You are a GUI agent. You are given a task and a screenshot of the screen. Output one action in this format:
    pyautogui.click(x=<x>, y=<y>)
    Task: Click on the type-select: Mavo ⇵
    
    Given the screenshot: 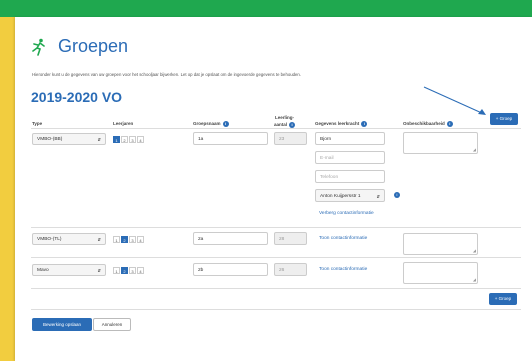 What is the action you would take?
    pyautogui.click(x=69, y=270)
    